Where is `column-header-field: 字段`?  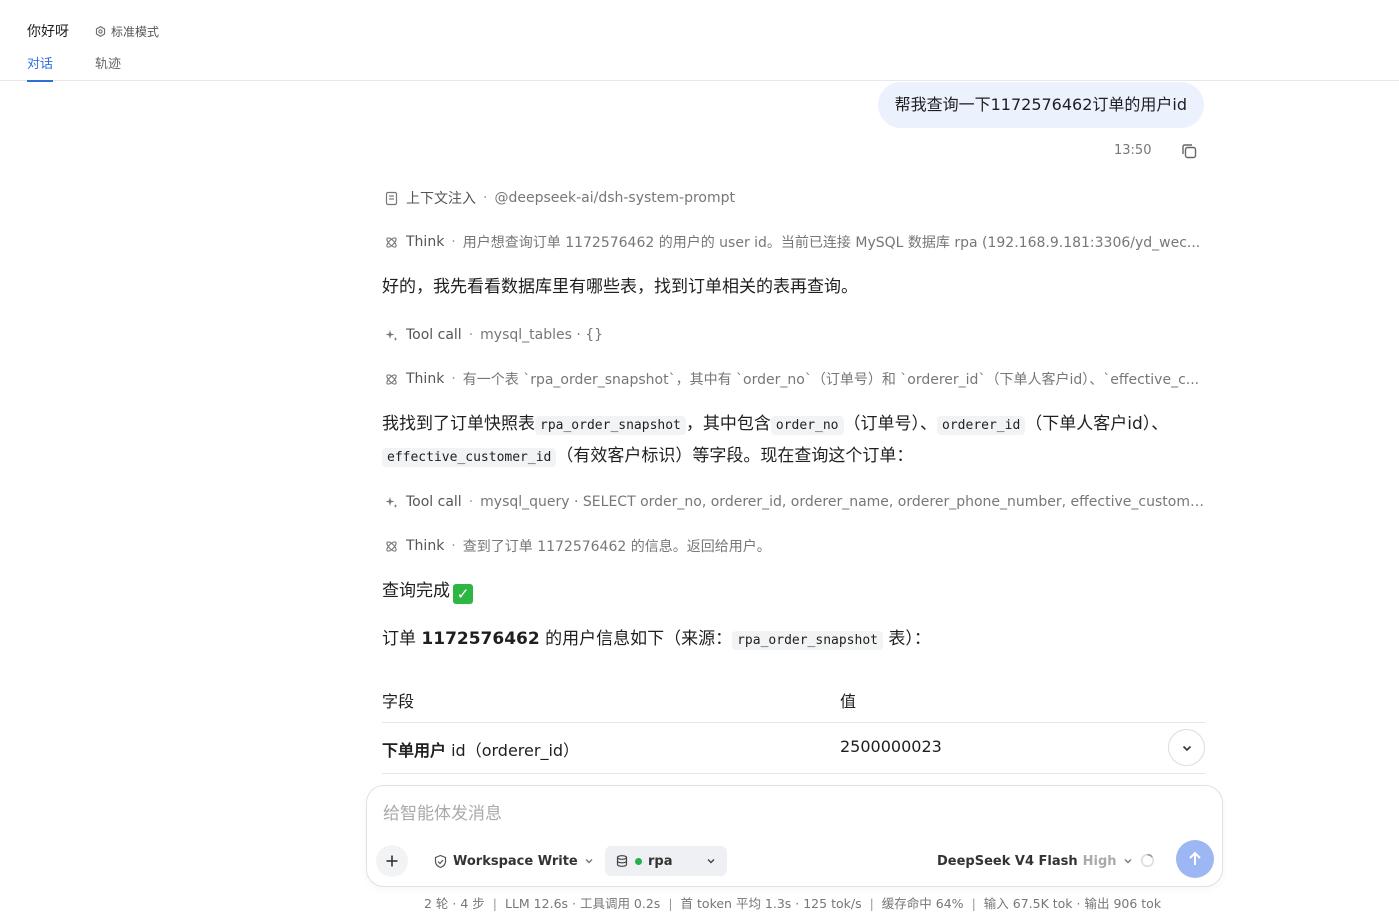
column-header-field: 字段 is located at coordinates (398, 701).